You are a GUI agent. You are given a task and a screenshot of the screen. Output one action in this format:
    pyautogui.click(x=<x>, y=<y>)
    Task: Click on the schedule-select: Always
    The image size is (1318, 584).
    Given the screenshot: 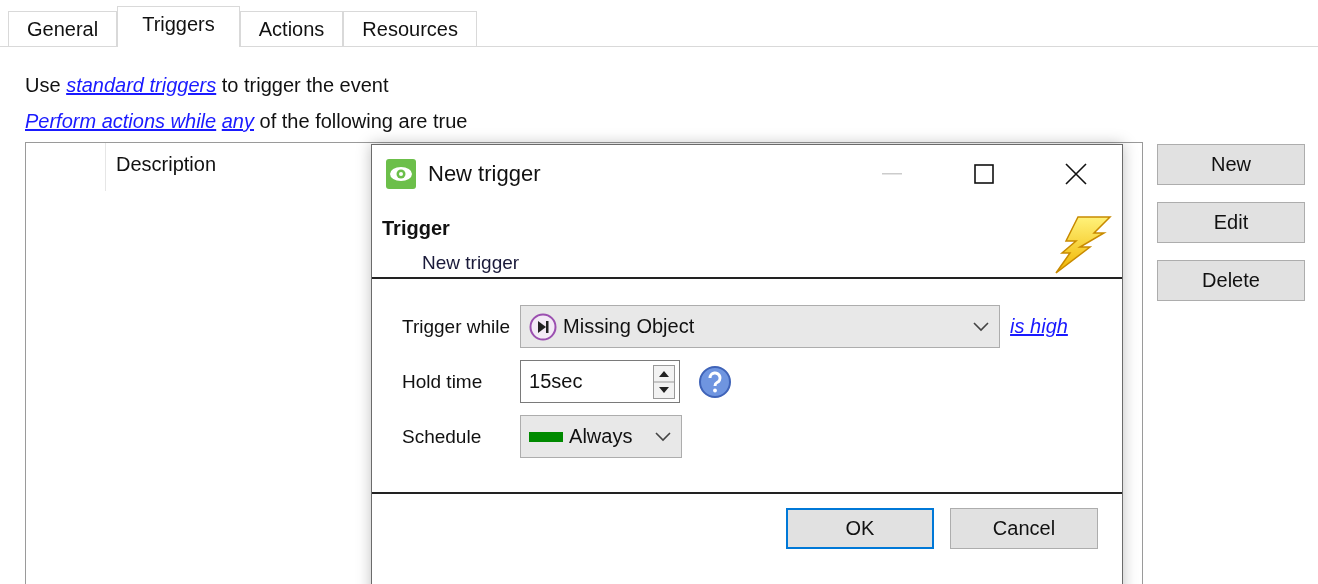 What is the action you would take?
    pyautogui.click(x=601, y=436)
    